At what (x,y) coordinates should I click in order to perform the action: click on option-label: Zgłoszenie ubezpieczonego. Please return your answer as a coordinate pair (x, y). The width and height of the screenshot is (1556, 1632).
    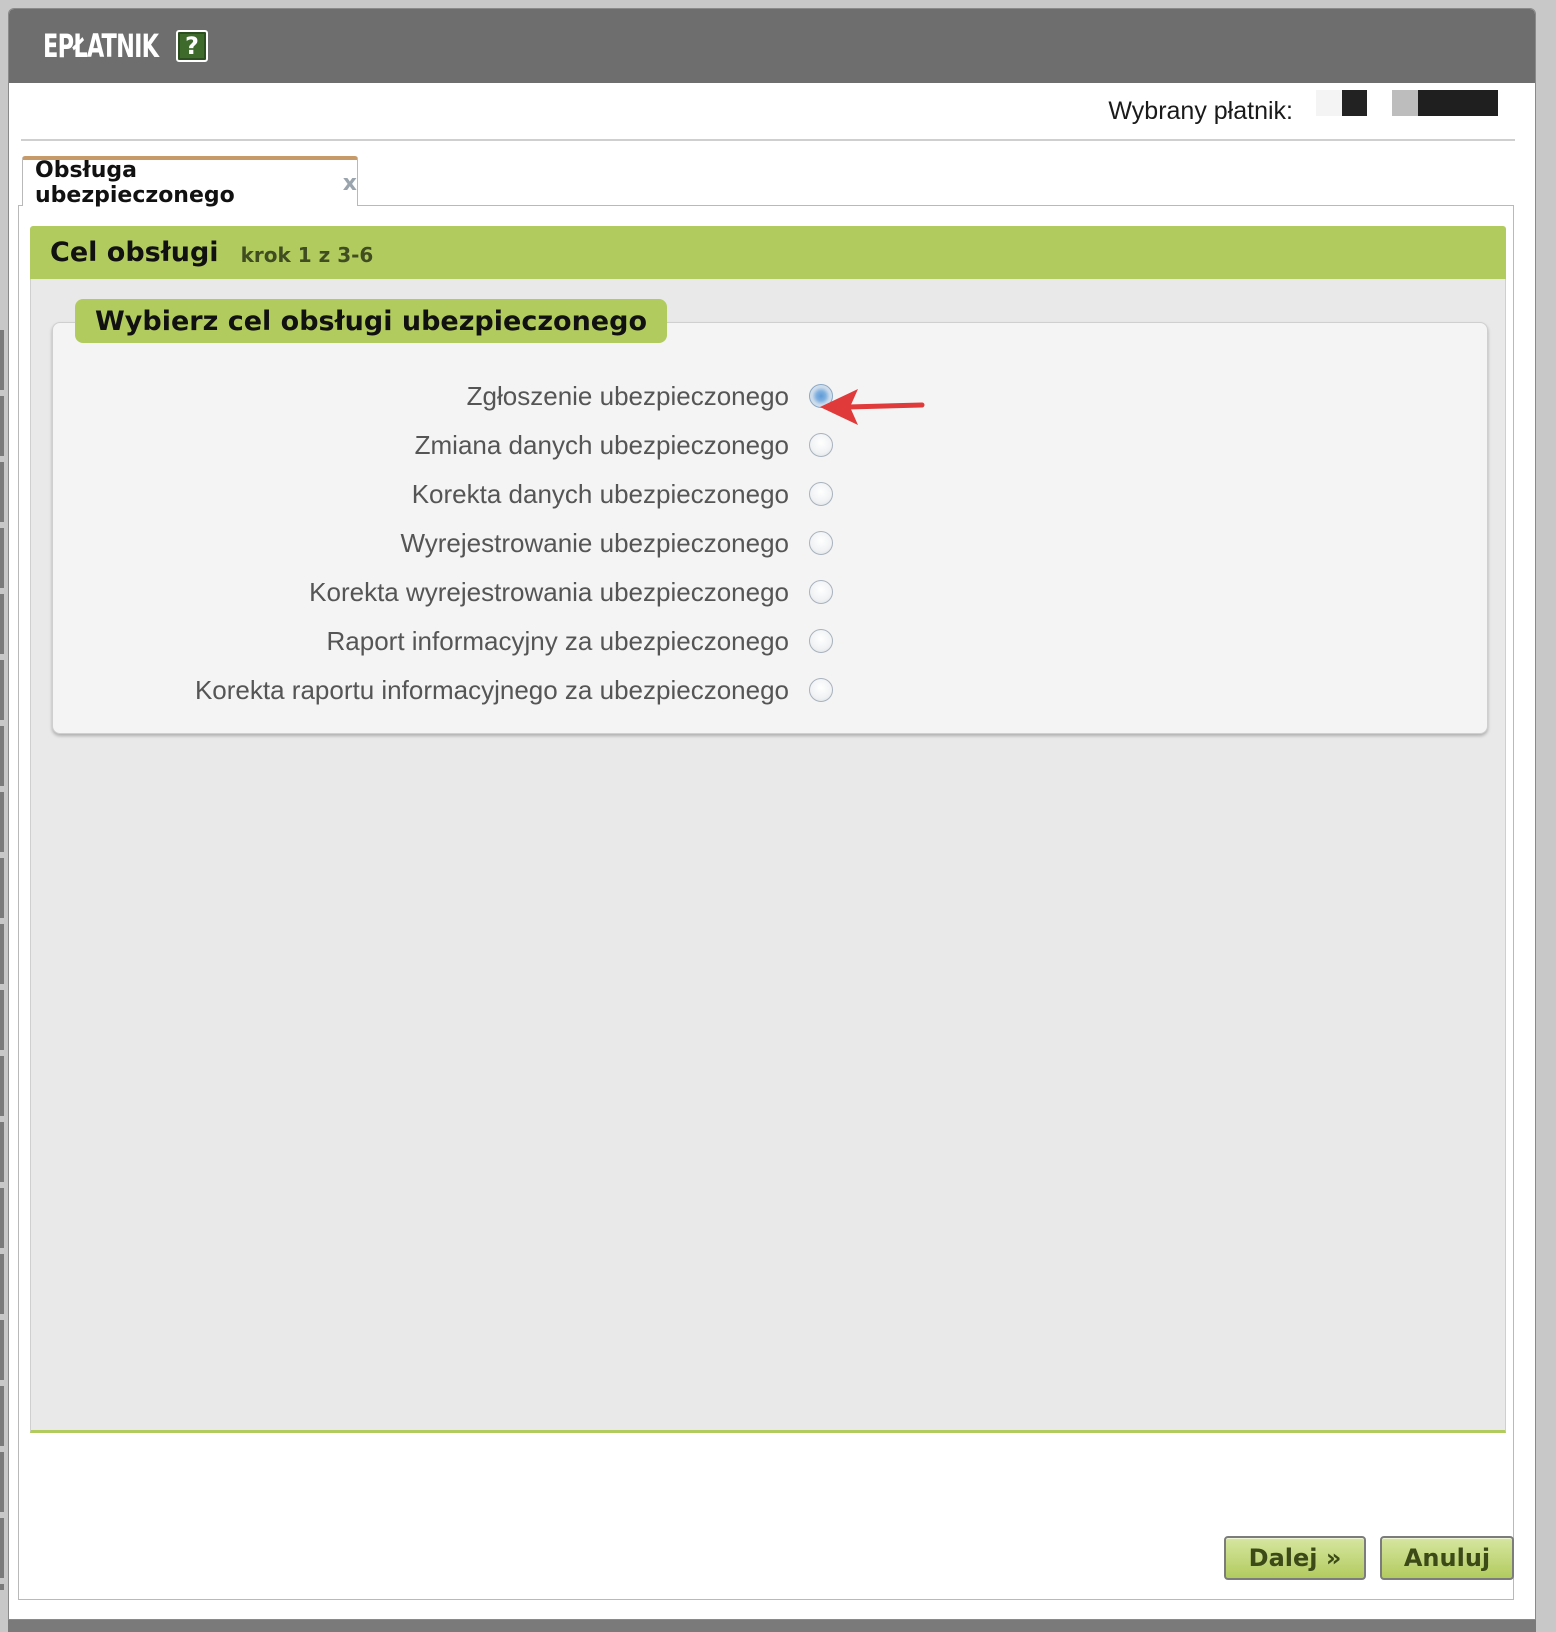
    Looking at the image, I should click on (627, 395).